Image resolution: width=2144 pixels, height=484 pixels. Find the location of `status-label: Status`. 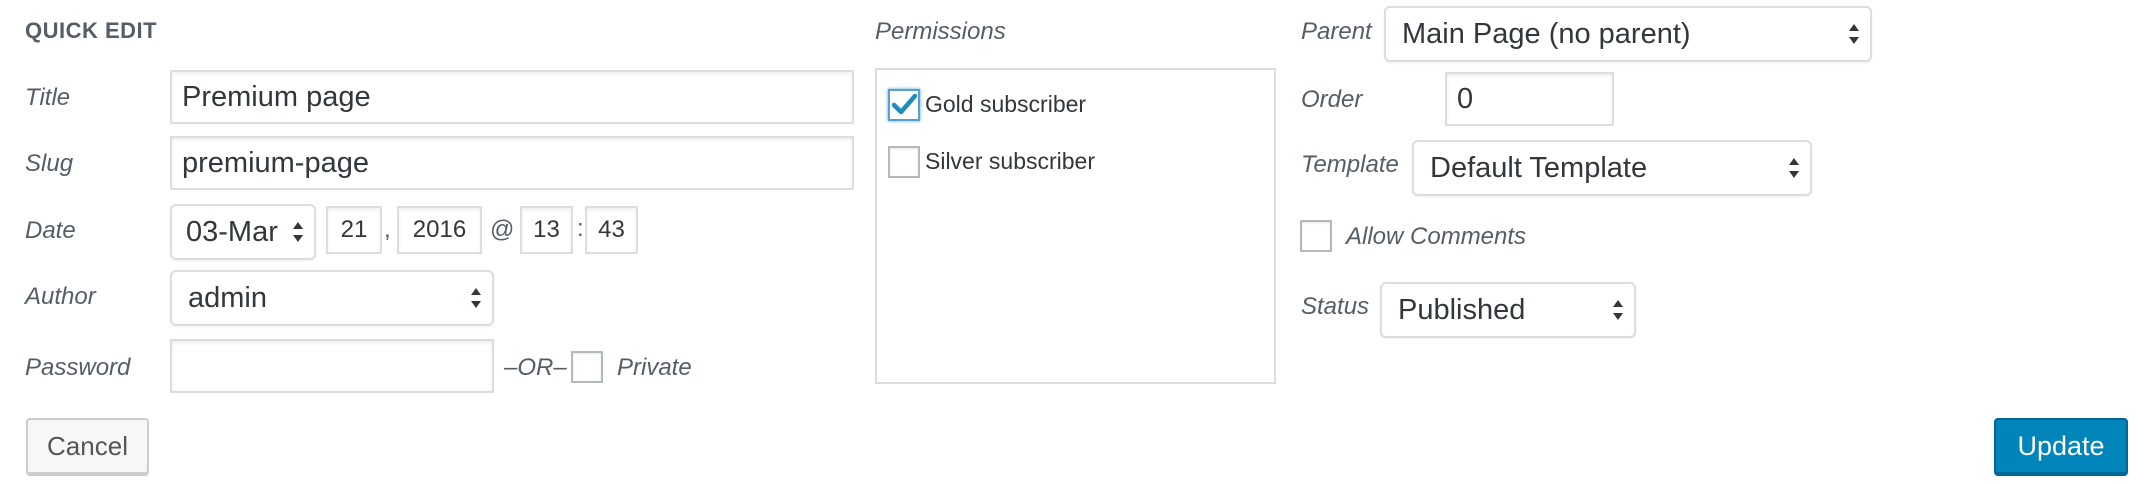

status-label: Status is located at coordinates (1335, 306).